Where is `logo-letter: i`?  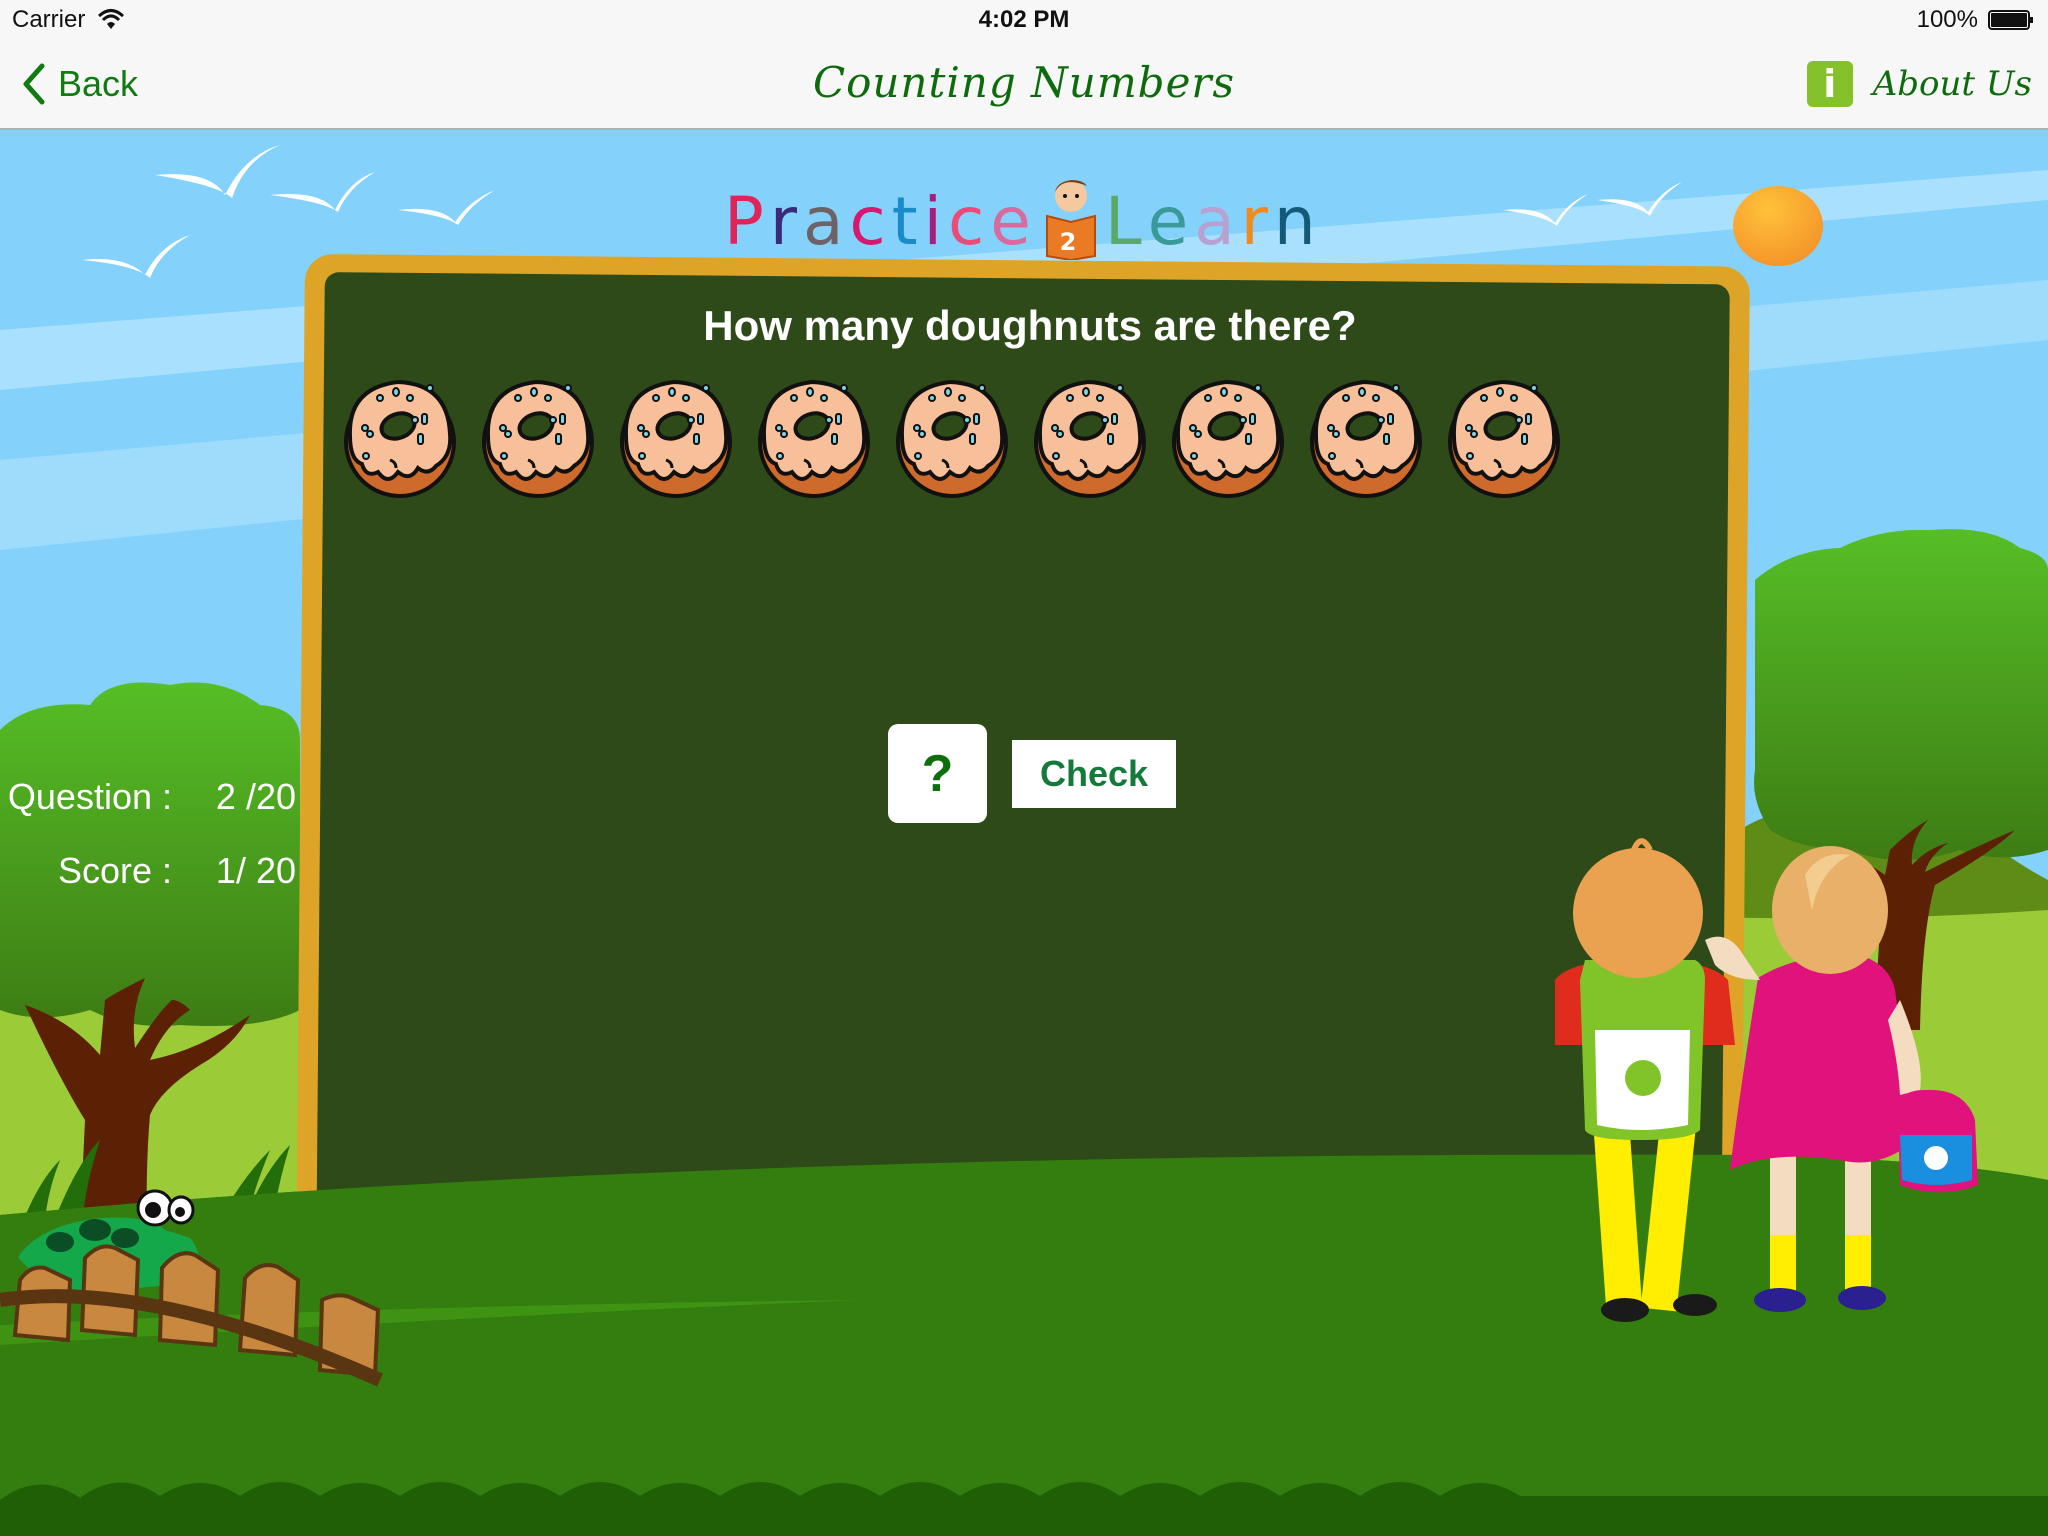
logo-letter: i is located at coordinates (935, 221).